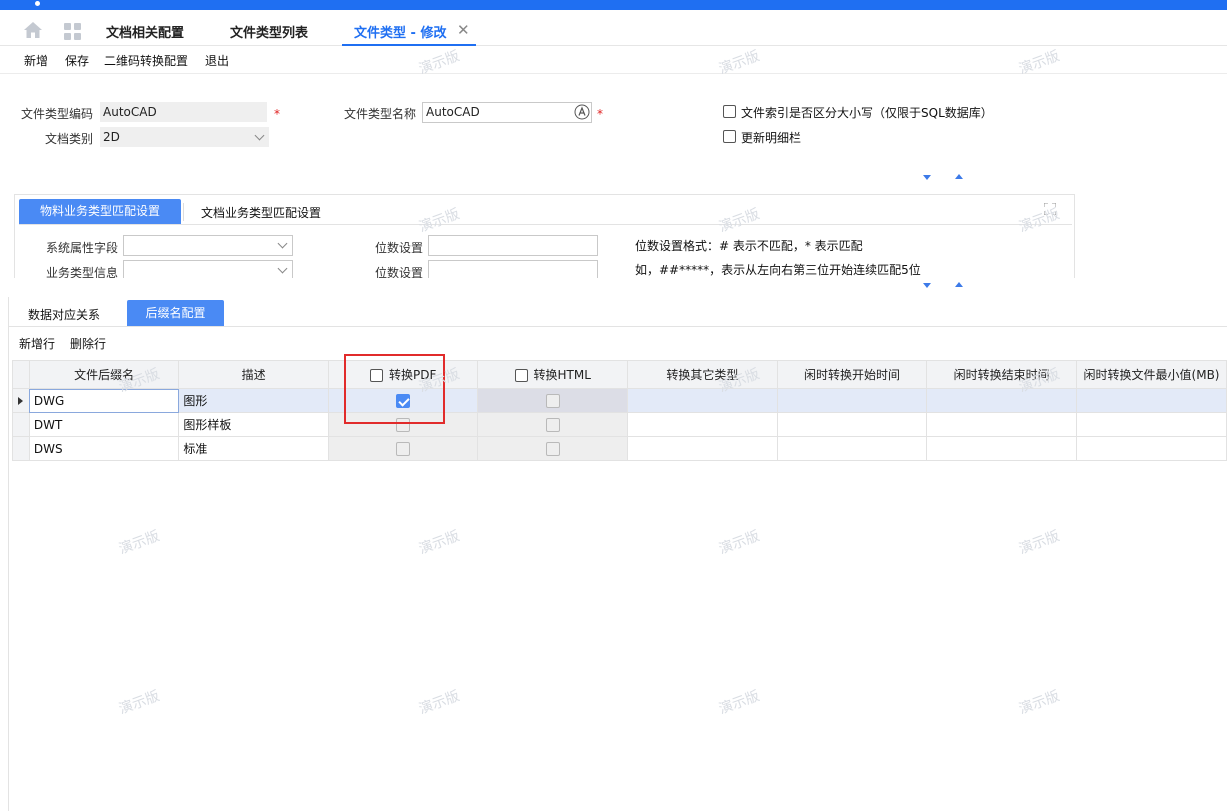  Describe the element at coordinates (36, 60) in the screenshot. I see `new-button: 新增` at that location.